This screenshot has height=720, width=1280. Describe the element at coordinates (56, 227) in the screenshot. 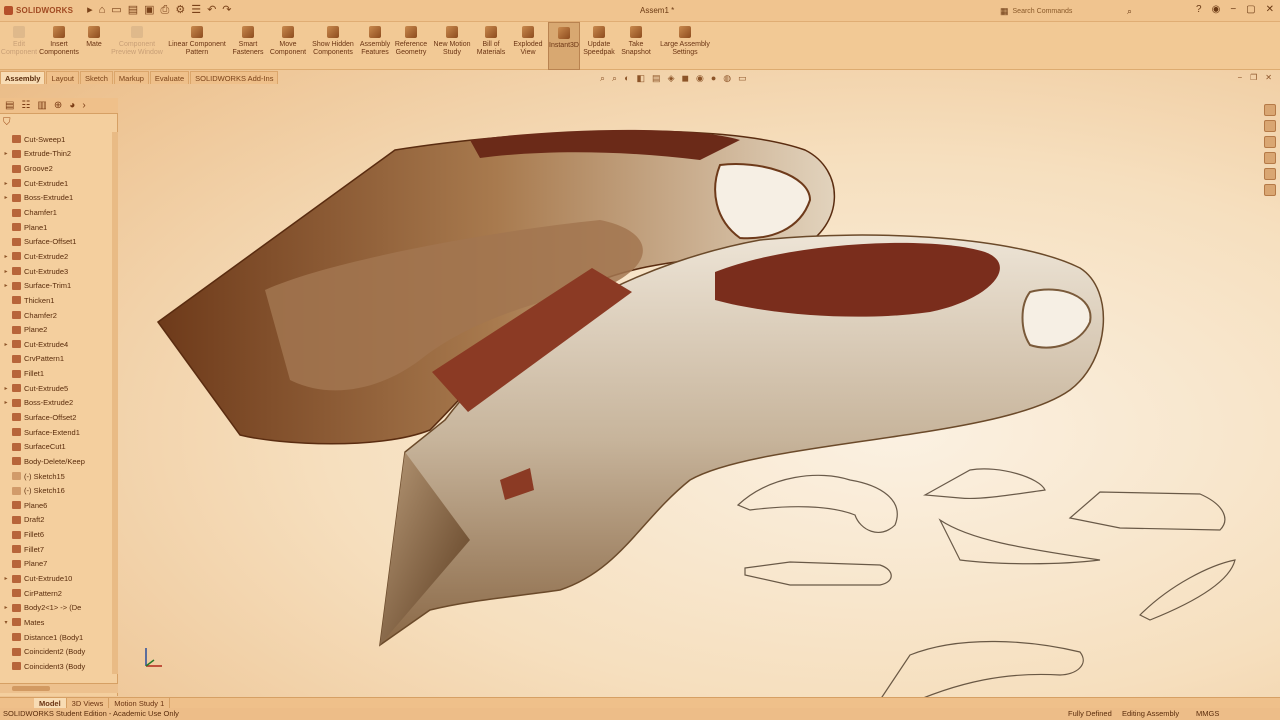

I see `tree-node: Plane1` at that location.